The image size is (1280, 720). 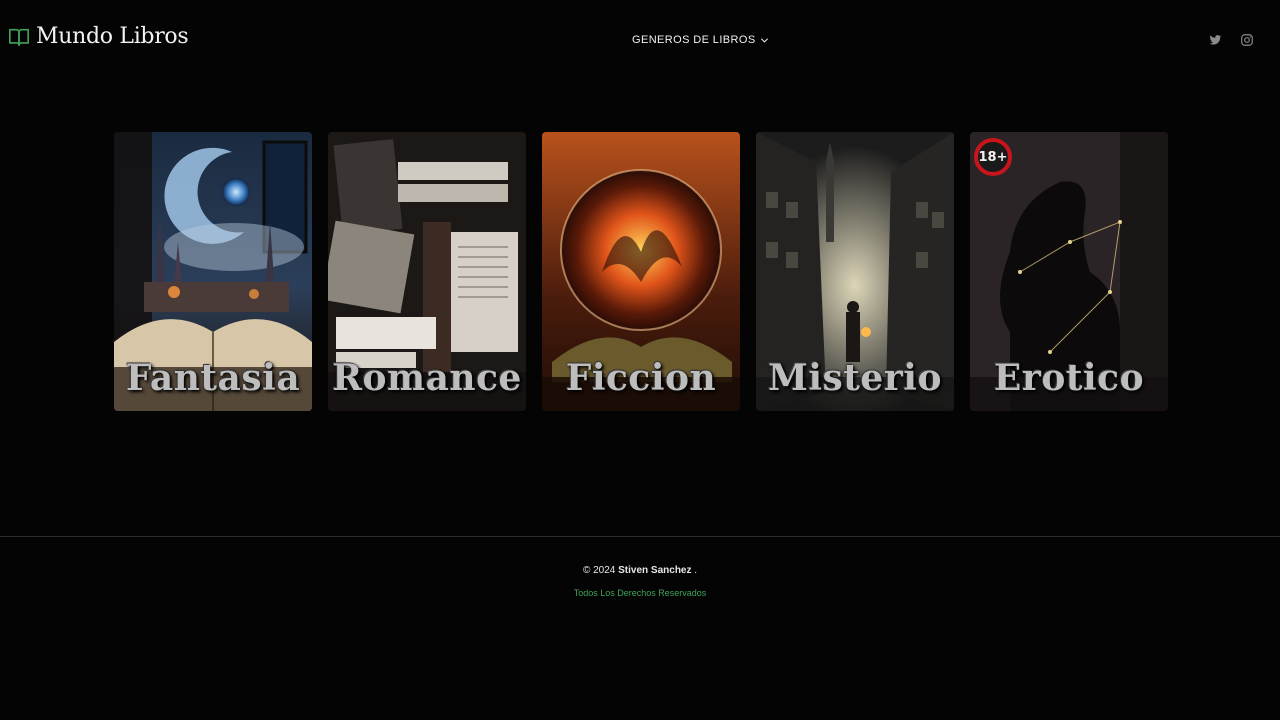 I want to click on social-links, so click(x=1231, y=40).